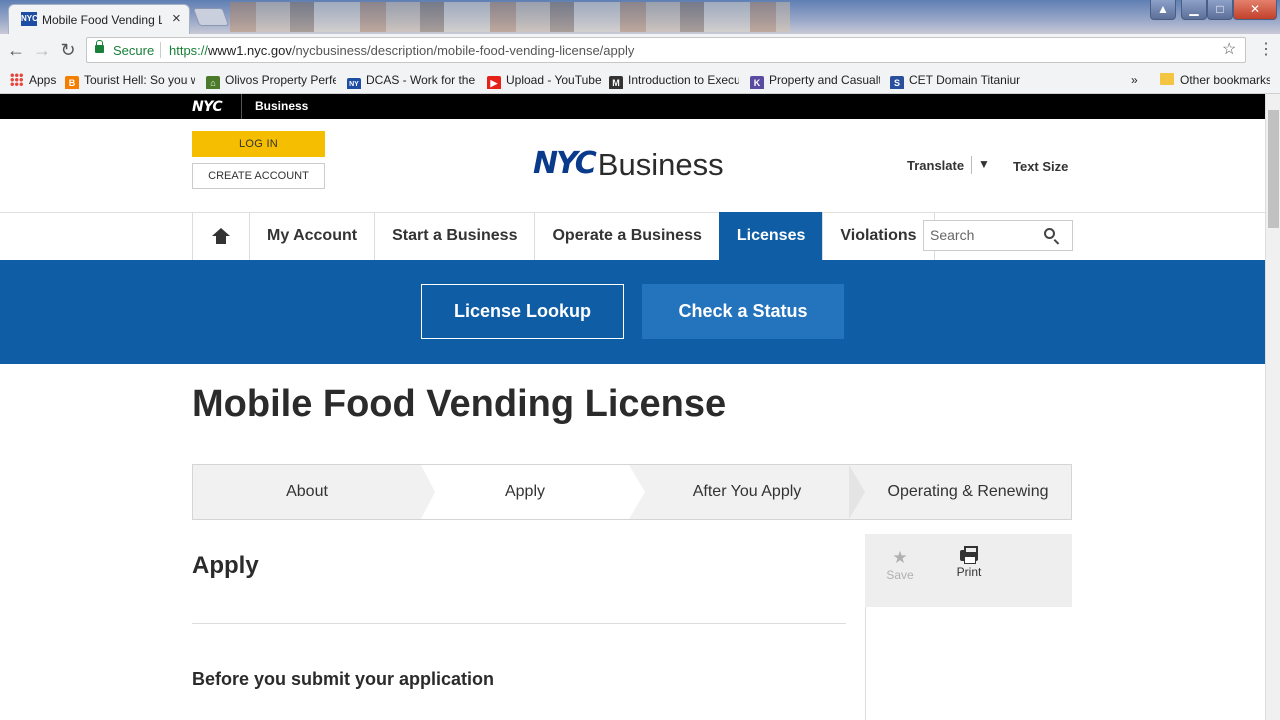 Image resolution: width=1280 pixels, height=720 pixels. I want to click on translate-link: Translate, so click(935, 165).